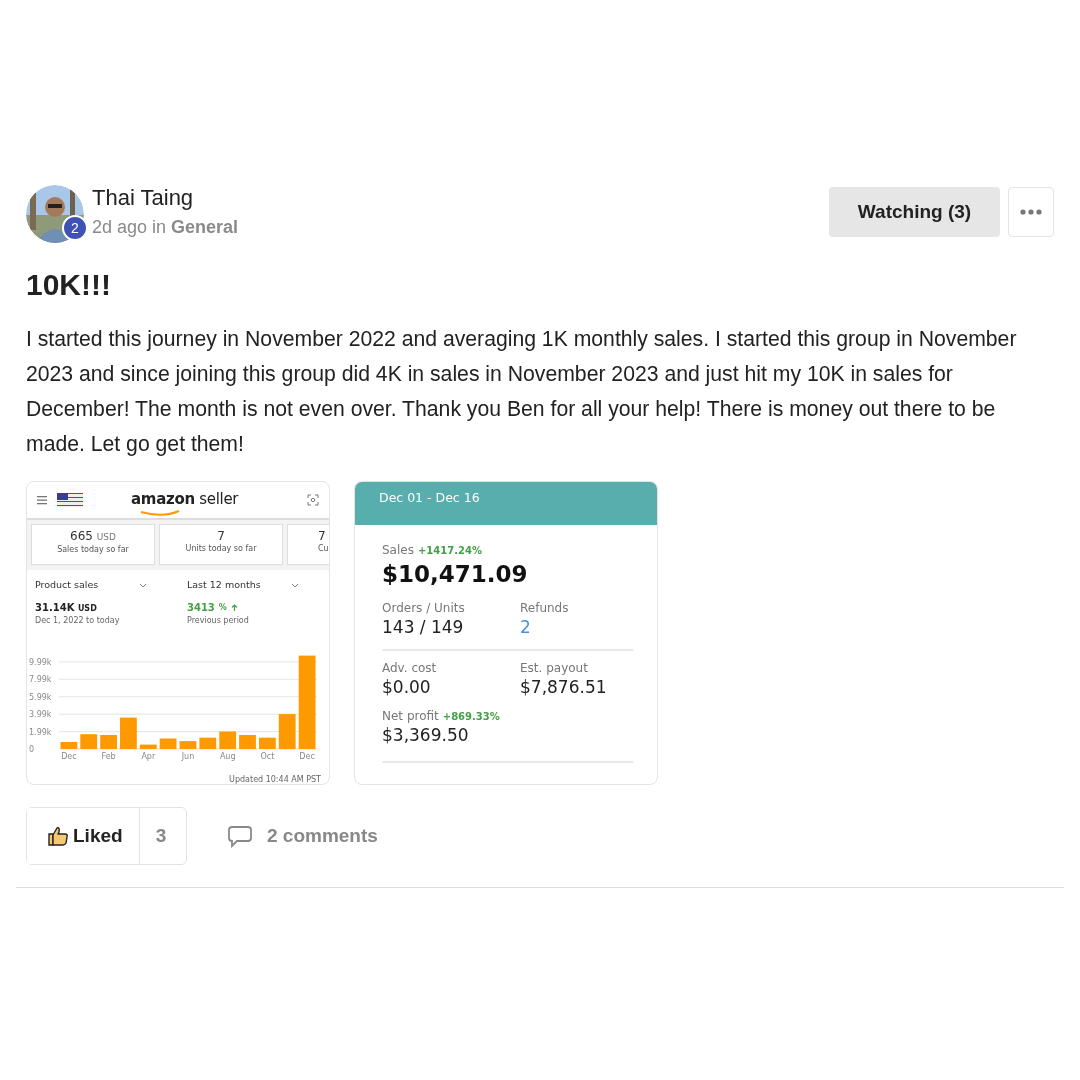 The width and height of the screenshot is (1080, 1080). What do you see at coordinates (564, 687) in the screenshot?
I see `metric-value: $7,876.51` at bounding box center [564, 687].